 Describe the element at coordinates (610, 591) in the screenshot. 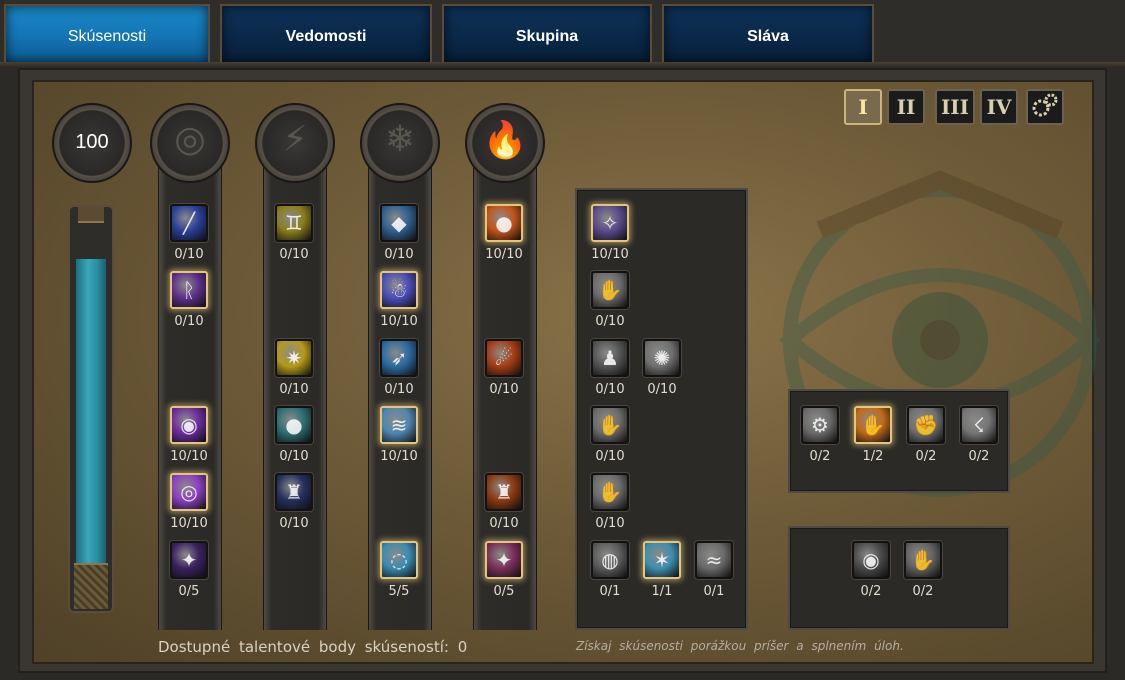

I see `skill-points-counter: 0/1` at that location.